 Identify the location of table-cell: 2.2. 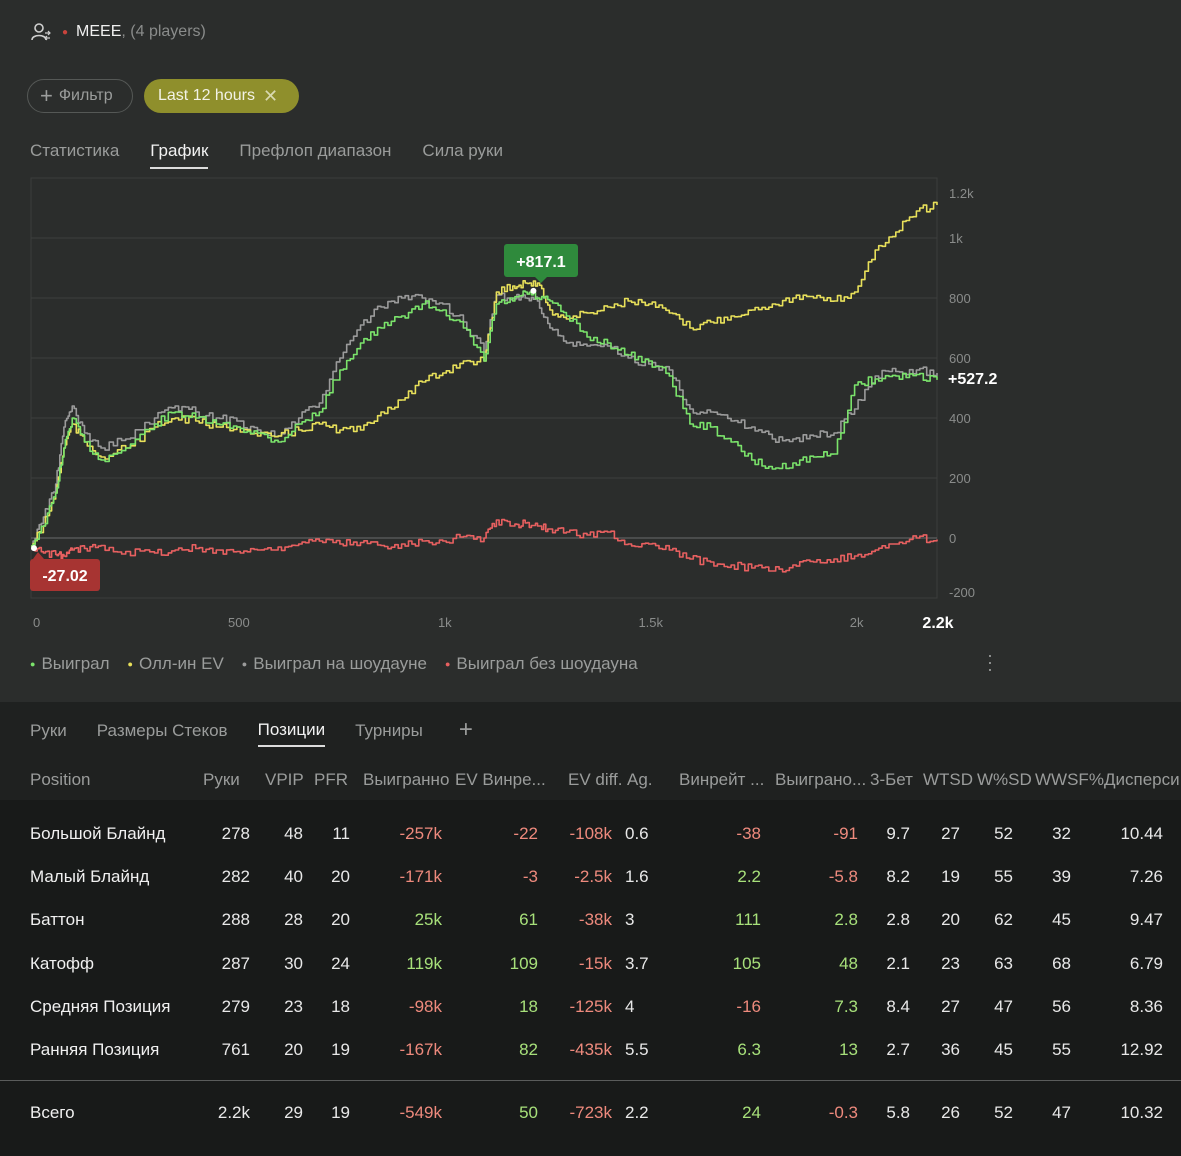
(749, 877).